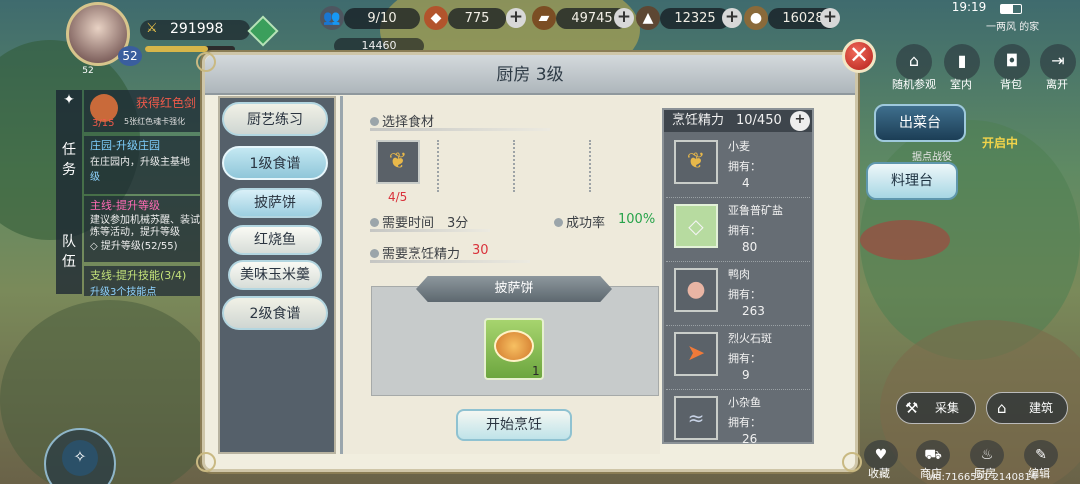  Describe the element at coordinates (275, 119) in the screenshot. I see `tab-cooking-practice: 厨艺练习` at that location.